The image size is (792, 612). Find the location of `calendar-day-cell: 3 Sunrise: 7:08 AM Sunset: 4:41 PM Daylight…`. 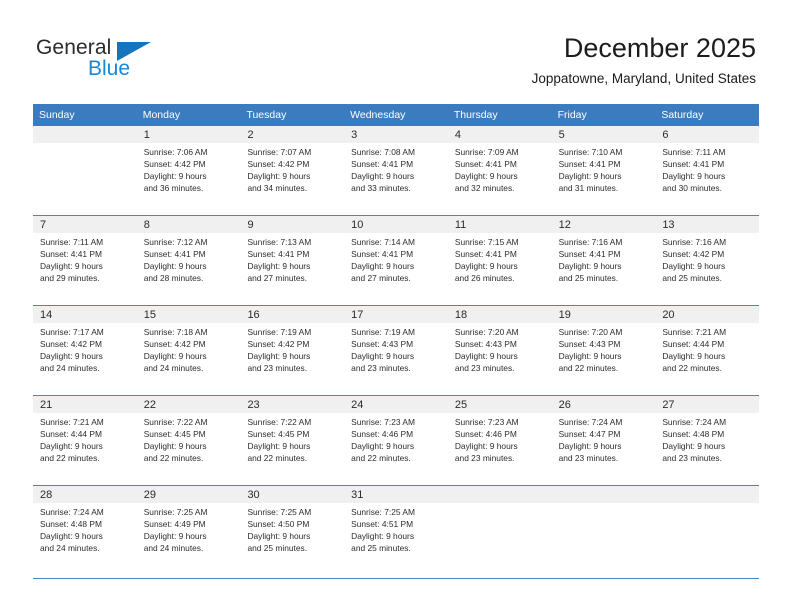

calendar-day-cell: 3 Sunrise: 7:08 AM Sunset: 4:41 PM Daylight… is located at coordinates (396, 170).